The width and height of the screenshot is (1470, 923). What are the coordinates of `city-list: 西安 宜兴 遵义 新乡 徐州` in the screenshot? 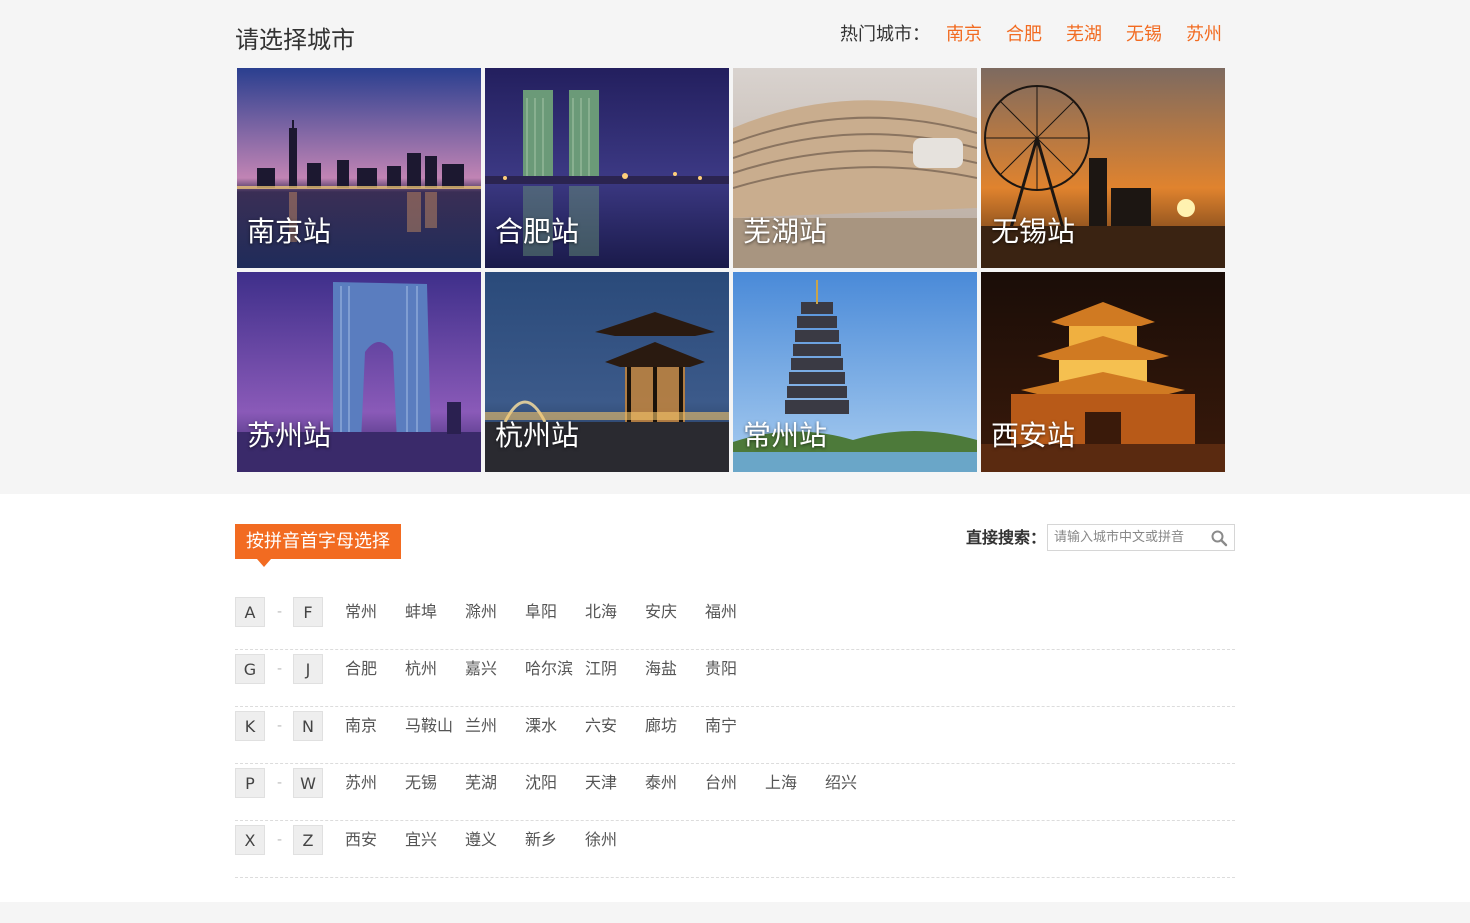 It's located at (495, 840).